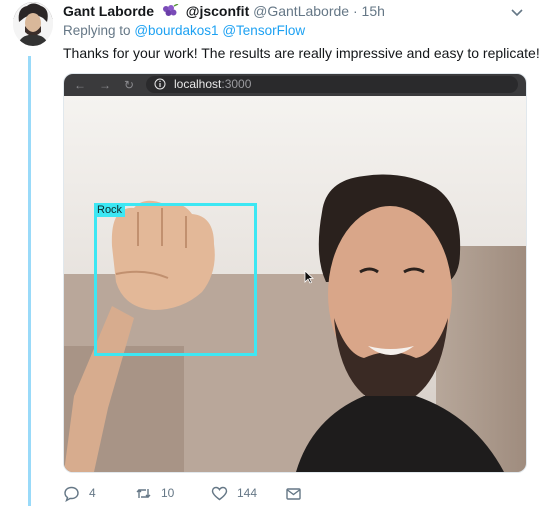 The width and height of the screenshot is (540, 506). What do you see at coordinates (105, 85) in the screenshot?
I see `forward-arrow-icon: →` at bounding box center [105, 85].